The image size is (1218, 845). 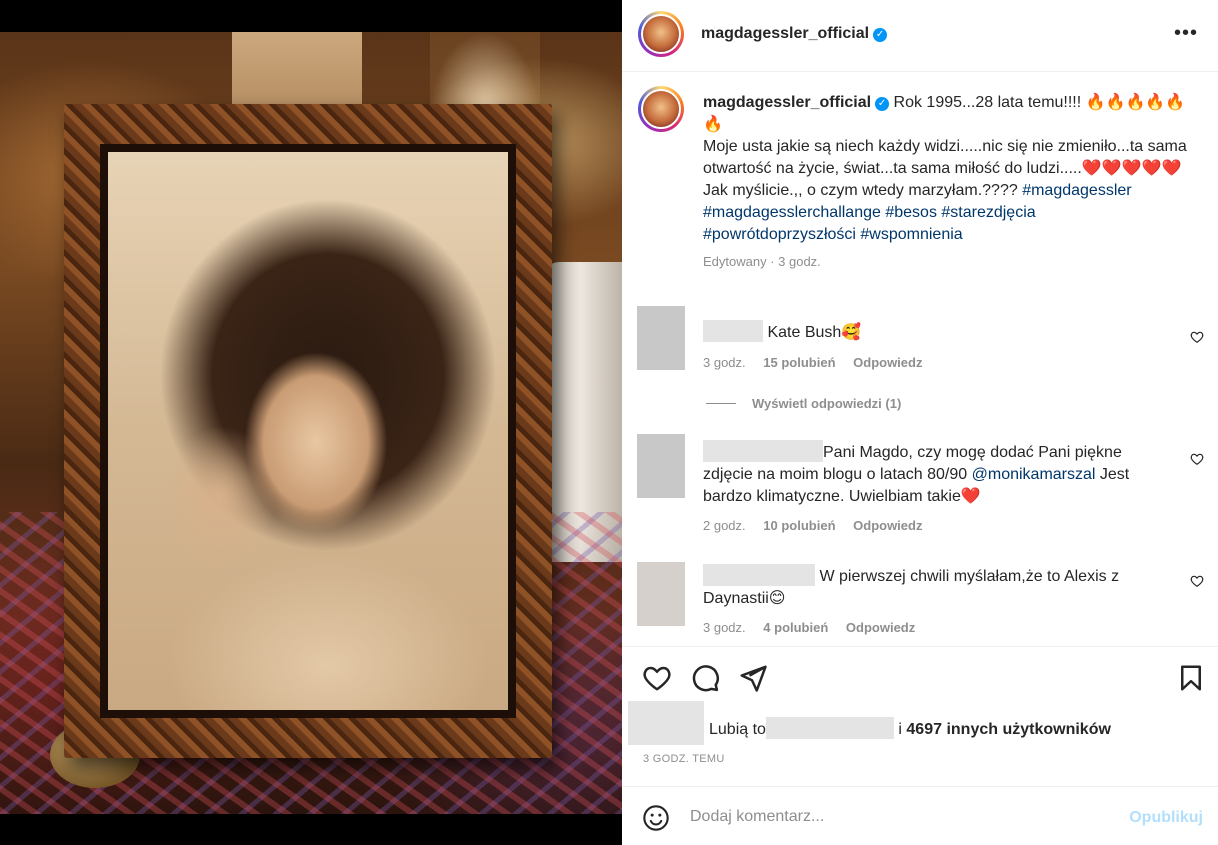 What do you see at coordinates (724, 525) in the screenshot?
I see `comment-time: 2 godz.` at bounding box center [724, 525].